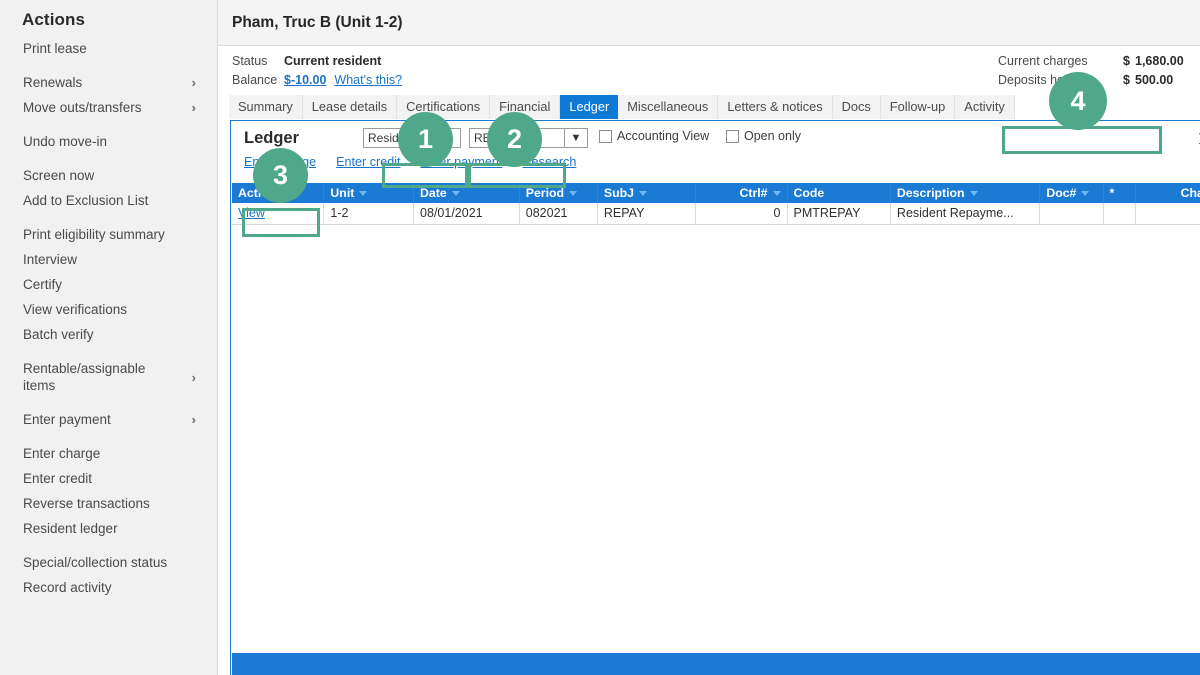 The width and height of the screenshot is (1200, 675). What do you see at coordinates (55, 48) in the screenshot?
I see `sidebar-item-label: Print lease` at bounding box center [55, 48].